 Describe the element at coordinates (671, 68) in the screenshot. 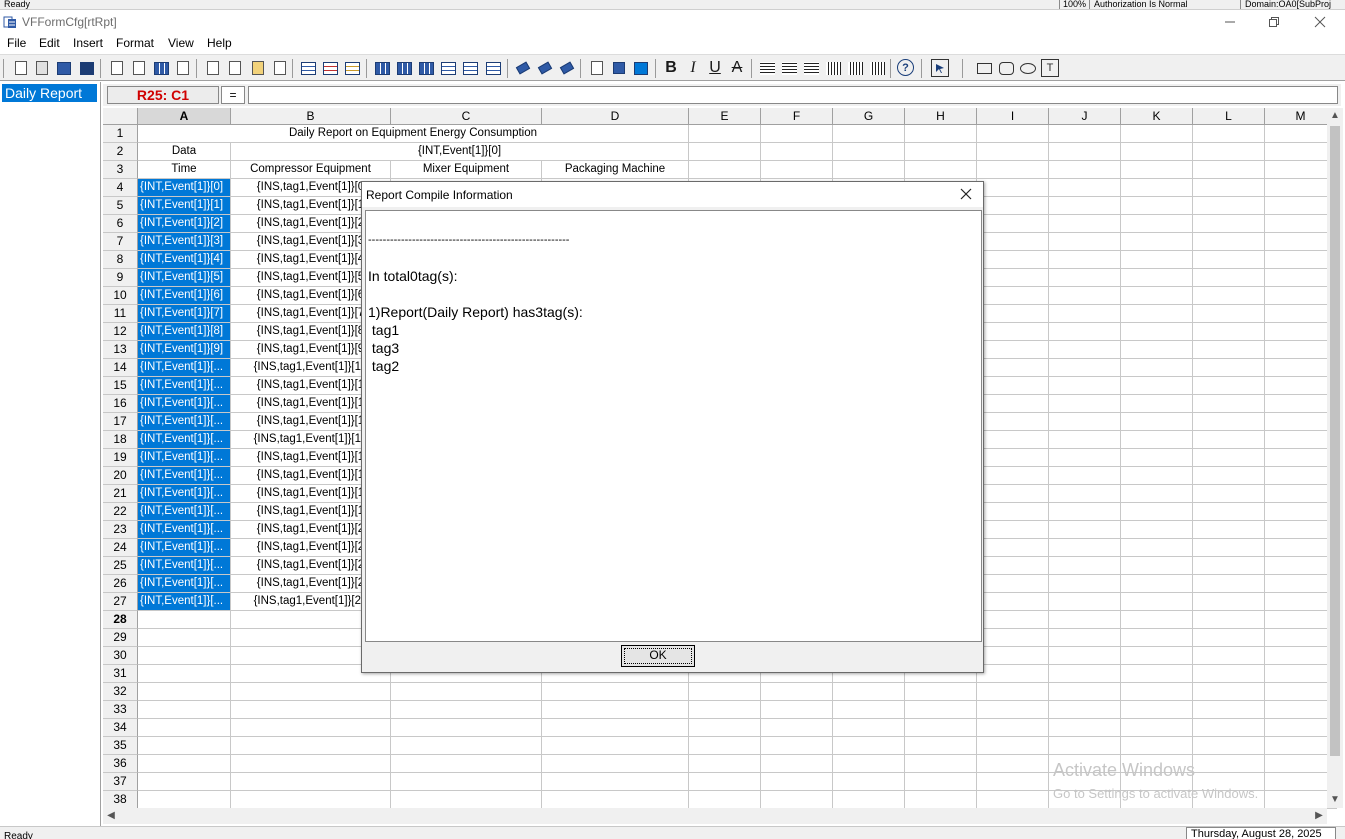

I see `bold-button: B` at that location.